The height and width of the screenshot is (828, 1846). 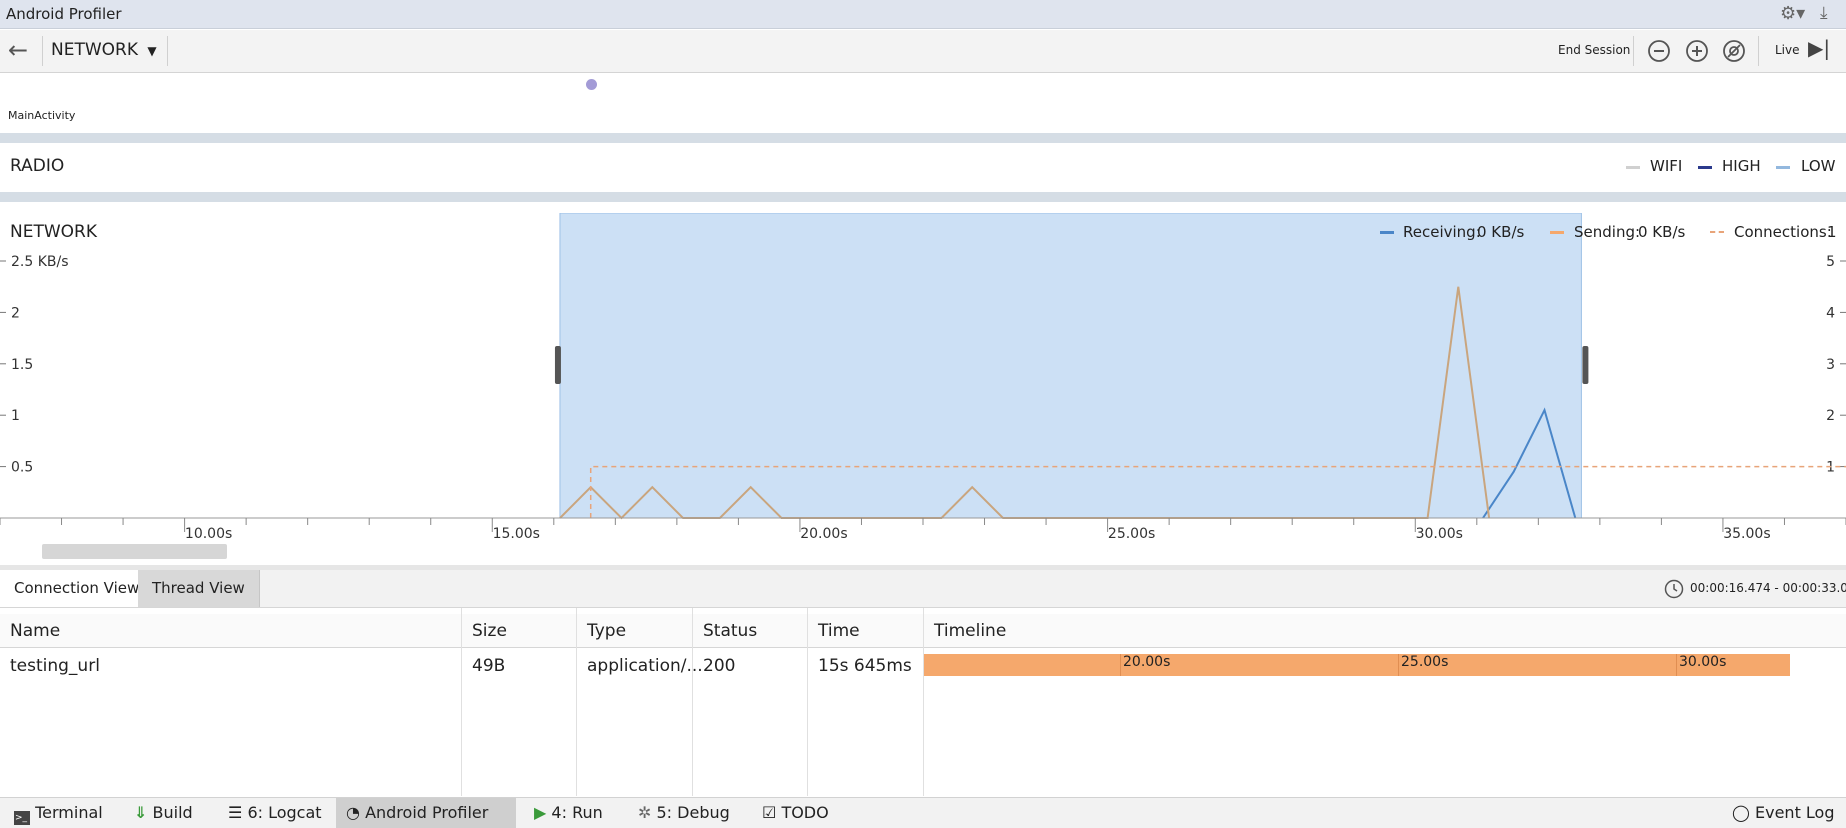 What do you see at coordinates (1787, 50) in the screenshot?
I see `live-button: Live` at bounding box center [1787, 50].